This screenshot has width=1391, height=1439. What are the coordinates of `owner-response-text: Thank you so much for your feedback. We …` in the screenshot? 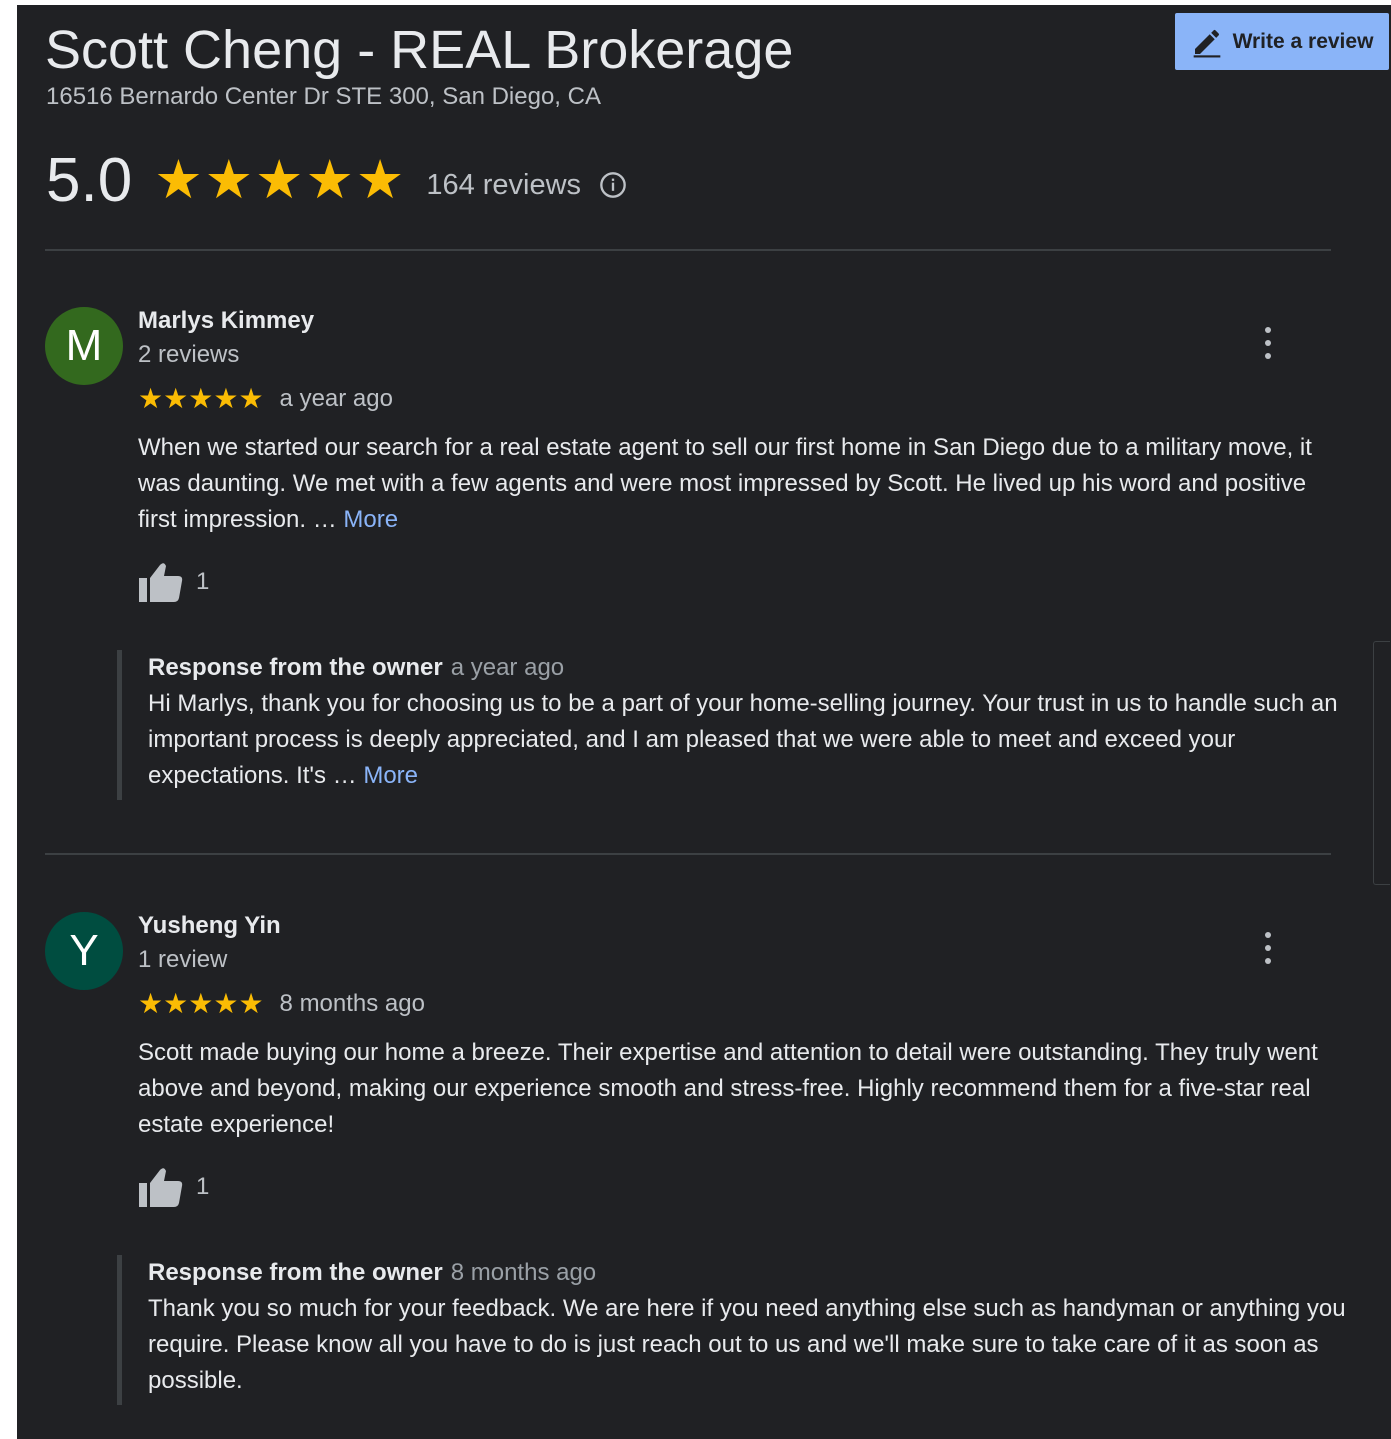 It's located at (747, 1344).